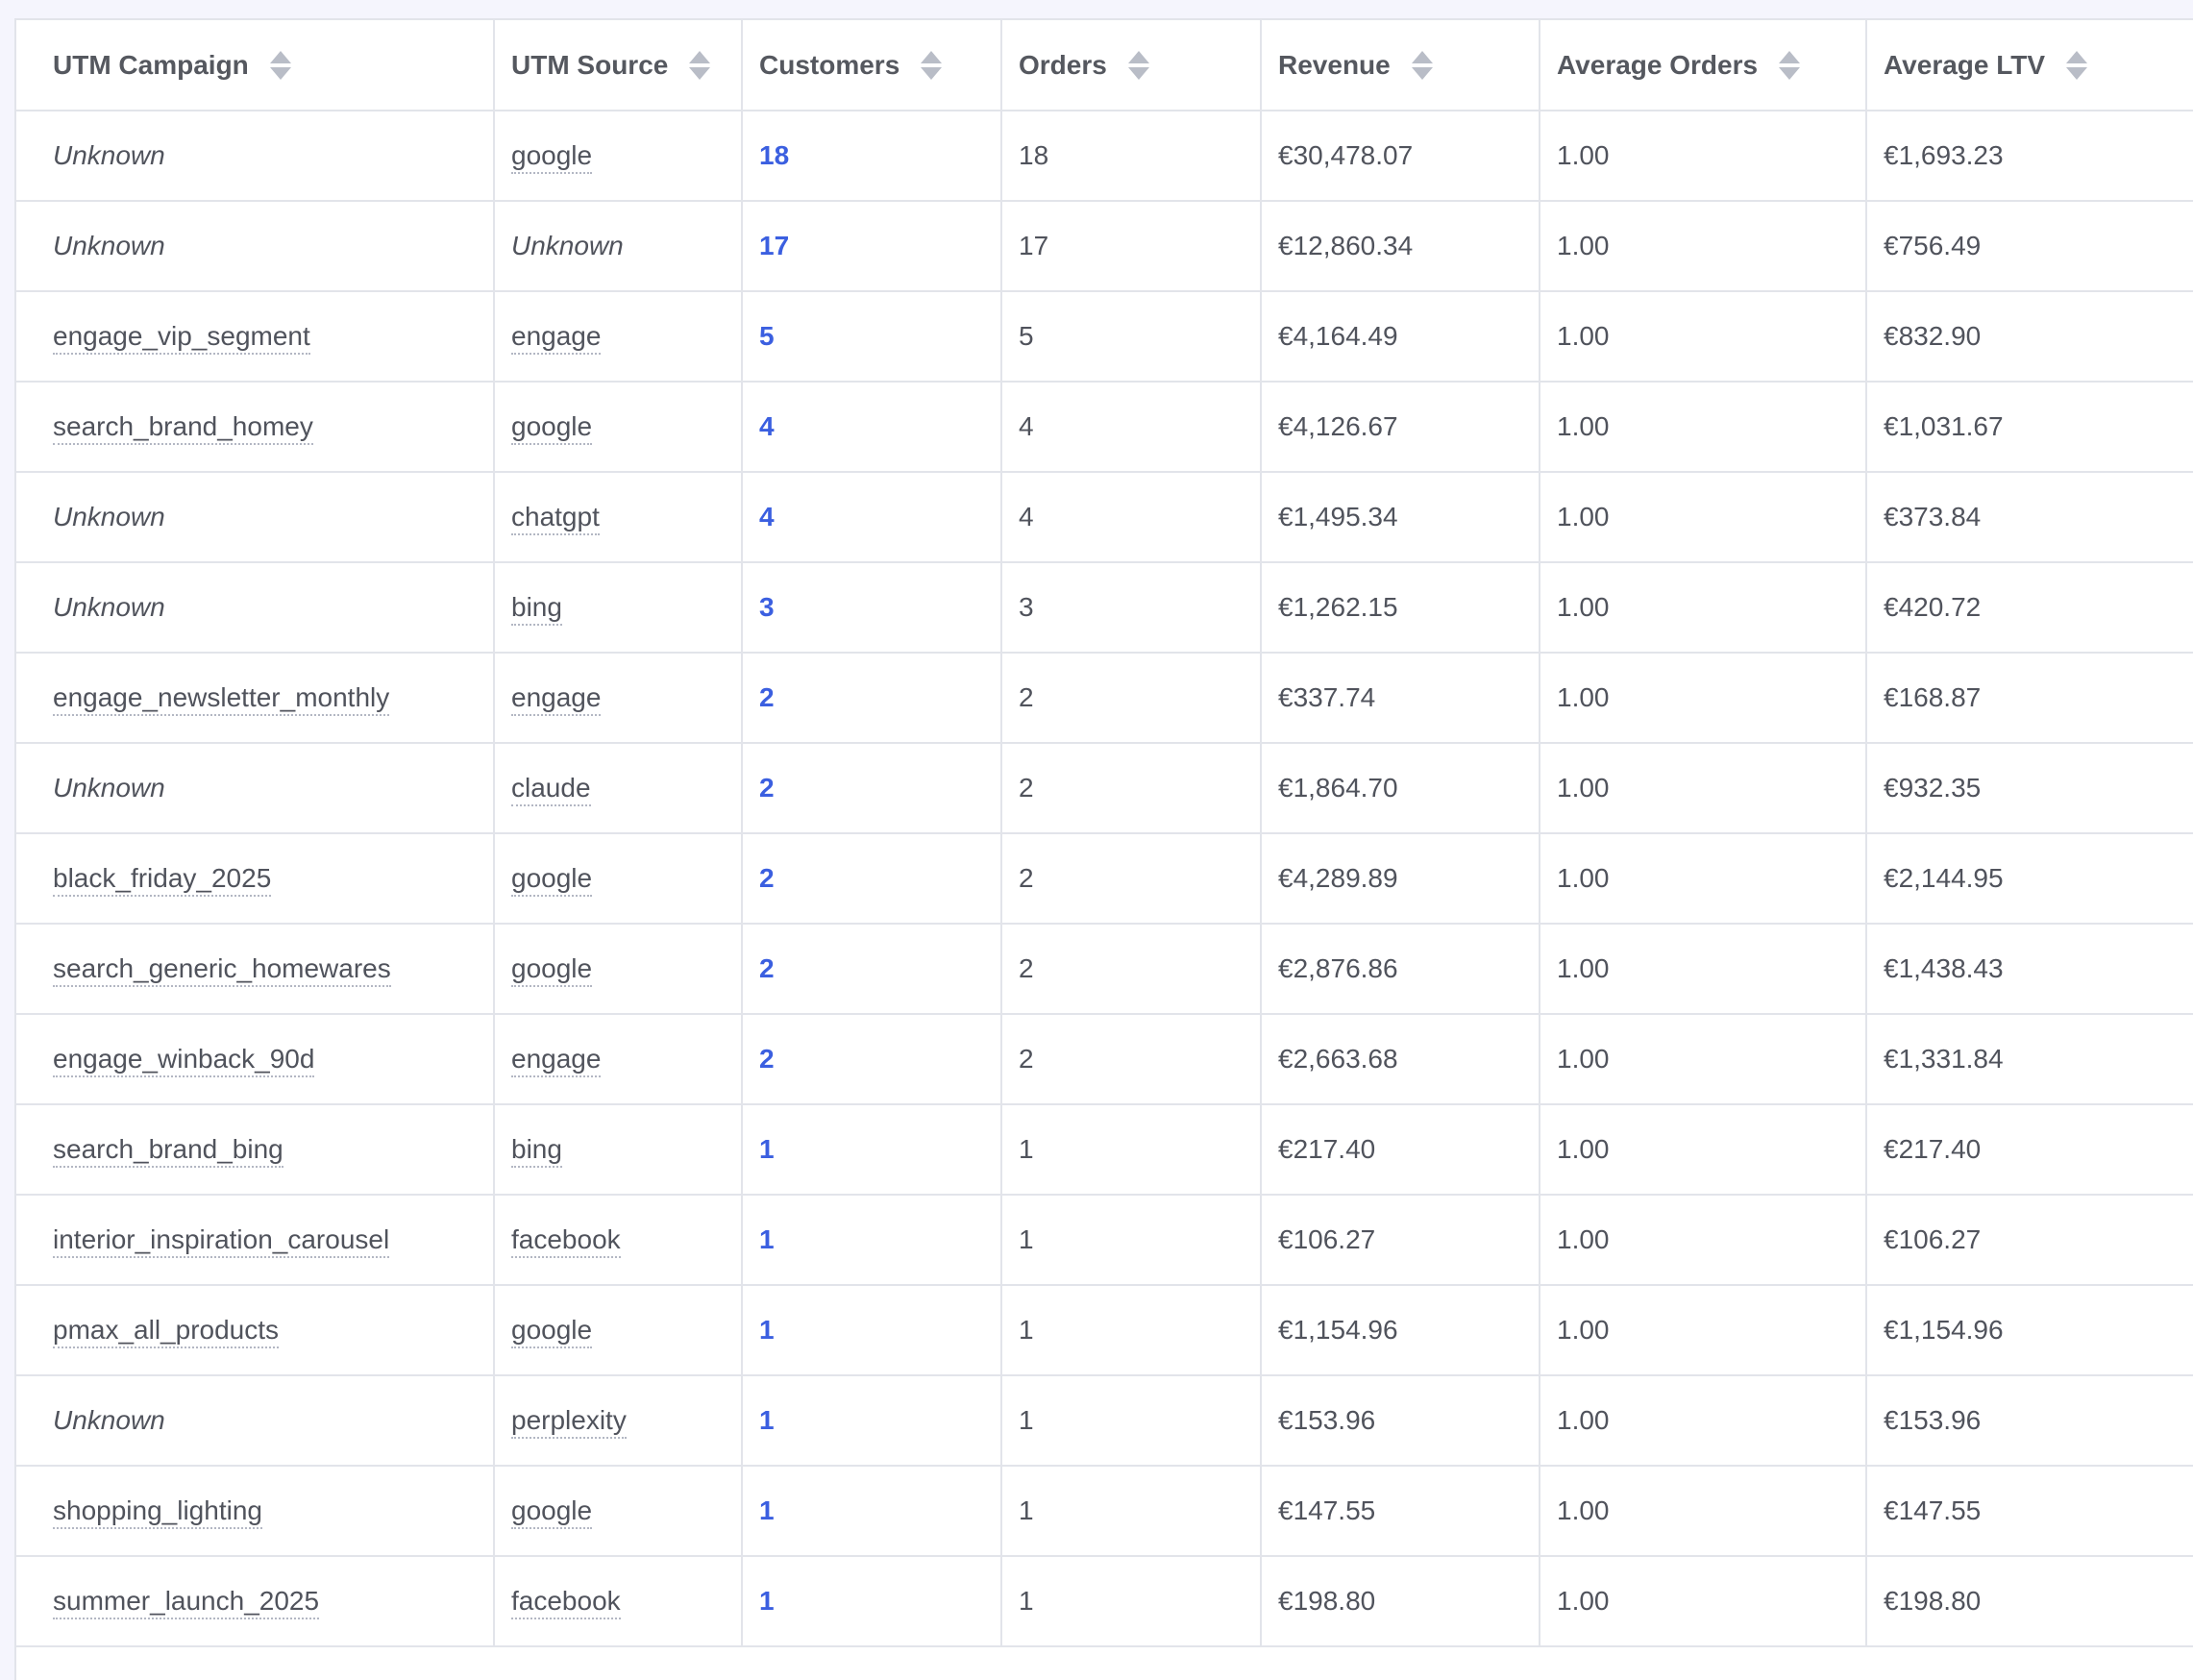 The width and height of the screenshot is (2193, 1680). What do you see at coordinates (618, 789) in the screenshot?
I see `cell-source: claude` at bounding box center [618, 789].